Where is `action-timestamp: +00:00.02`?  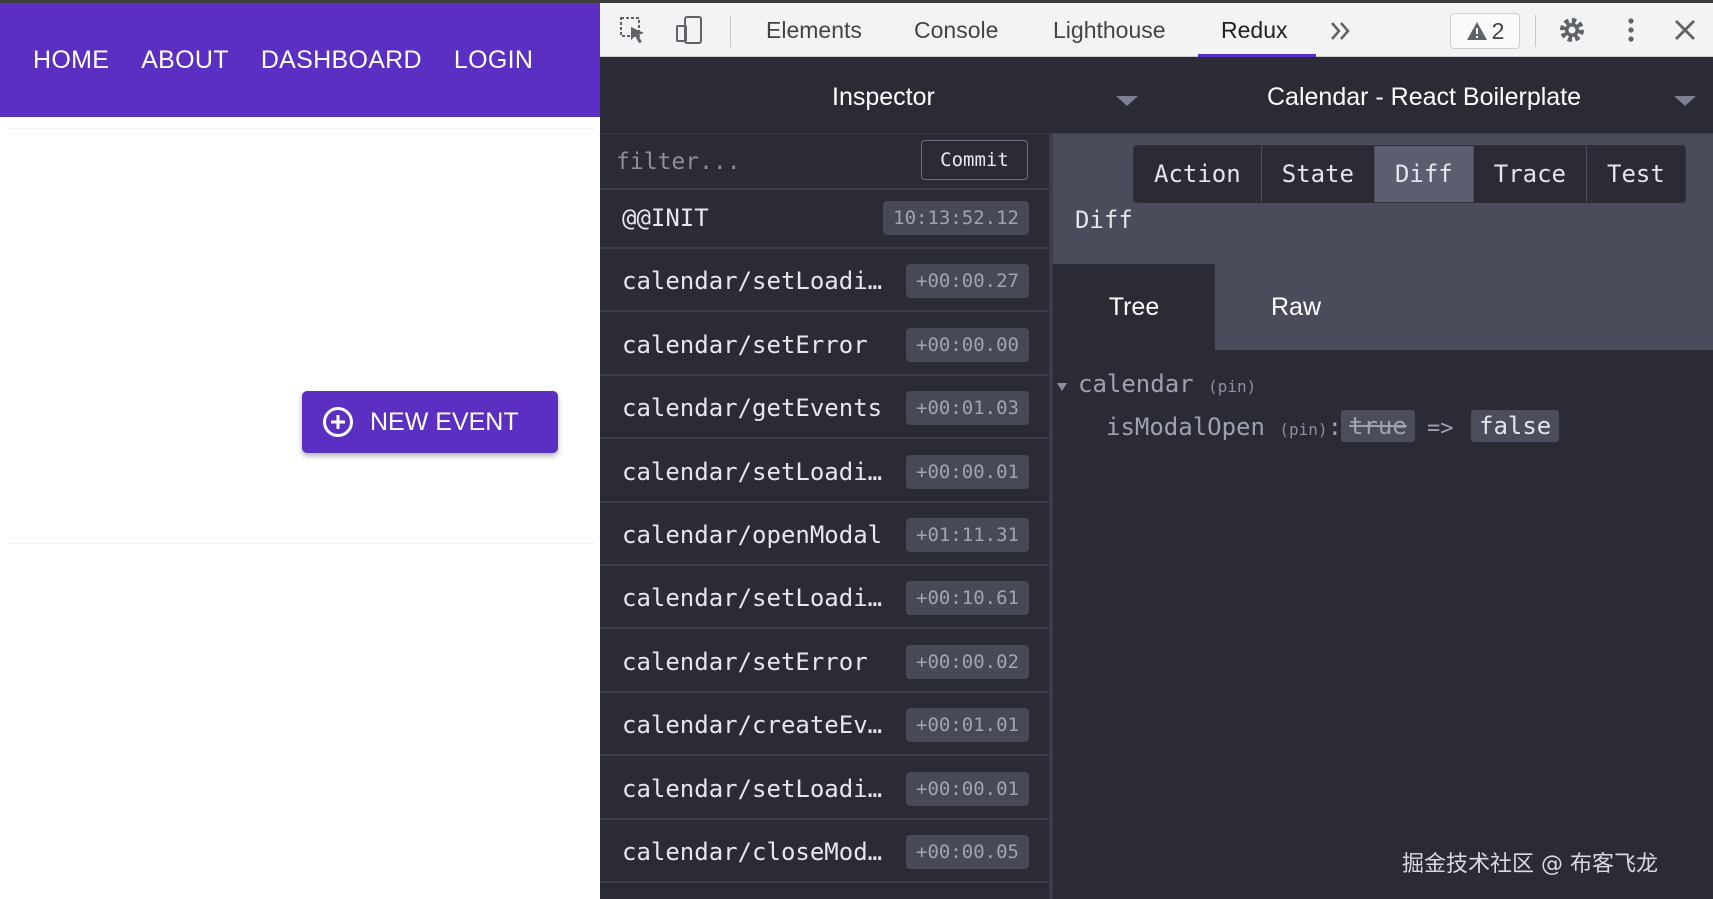
action-timestamp: +00:00.02 is located at coordinates (967, 661).